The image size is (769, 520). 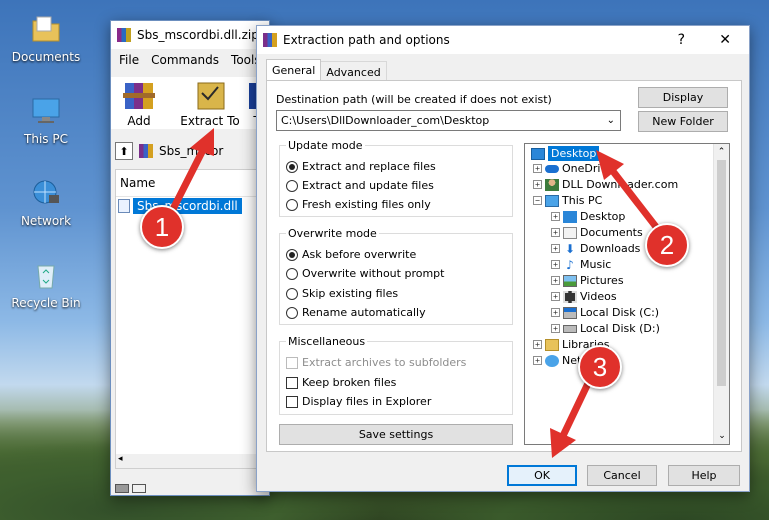 What do you see at coordinates (622, 475) in the screenshot?
I see `cancel-button: Cancel` at bounding box center [622, 475].